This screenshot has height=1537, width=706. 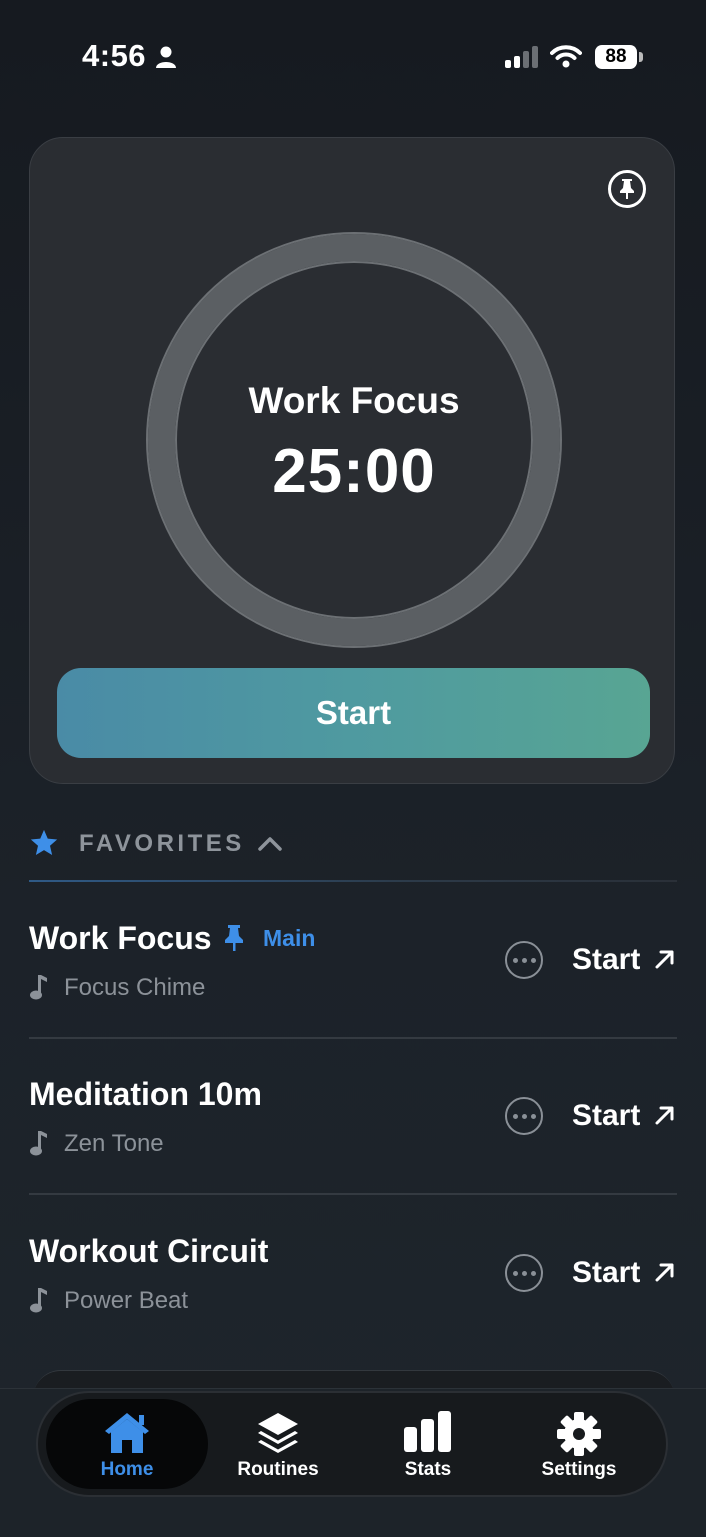 I want to click on favorite-row: Meditation 10m Zen Tone Start, so click(x=353, y=1116).